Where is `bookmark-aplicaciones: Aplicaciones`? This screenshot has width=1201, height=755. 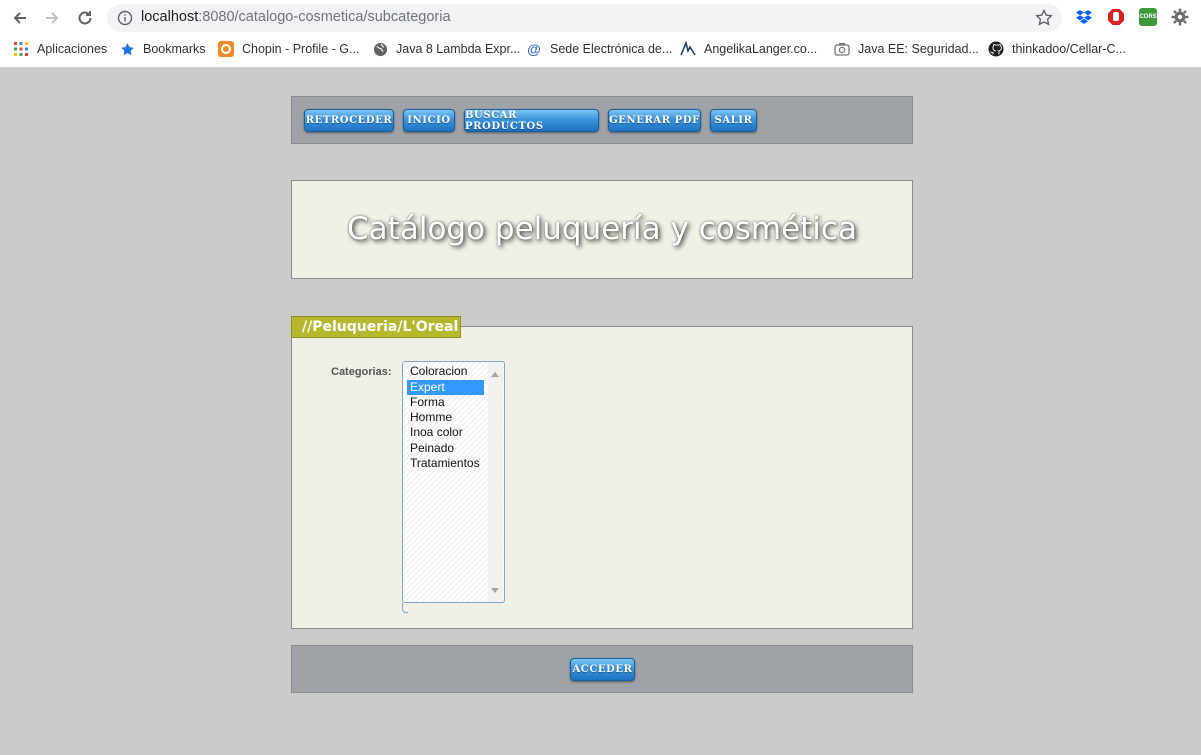 bookmark-aplicaciones: Aplicaciones is located at coordinates (60, 49).